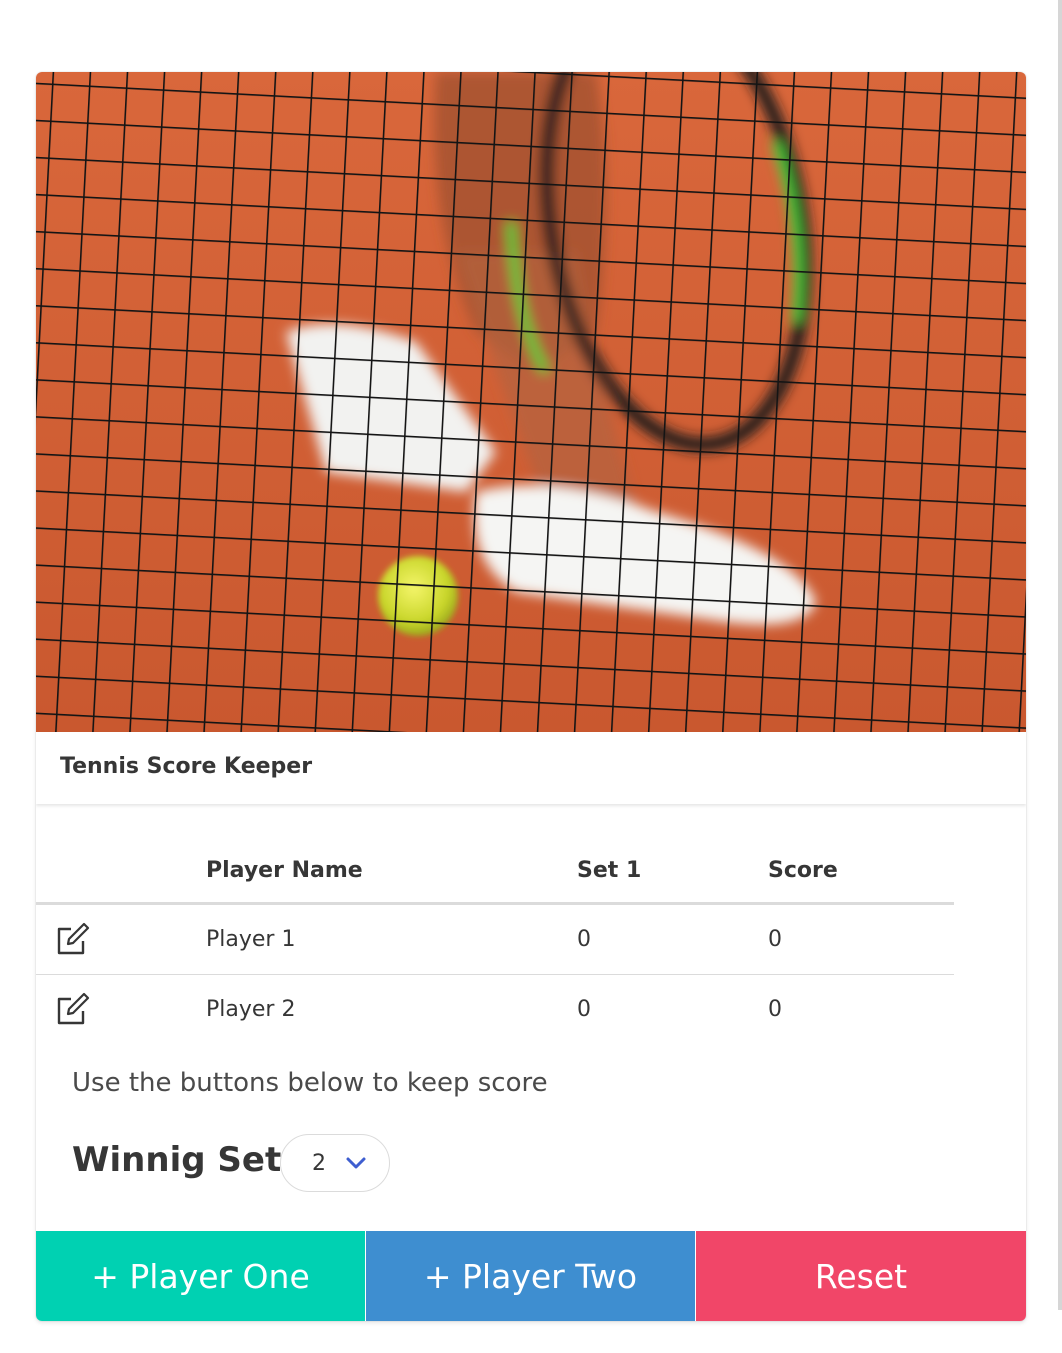 The image size is (1062, 1353). What do you see at coordinates (356, 1163) in the screenshot?
I see `chevron-down-icon` at bounding box center [356, 1163].